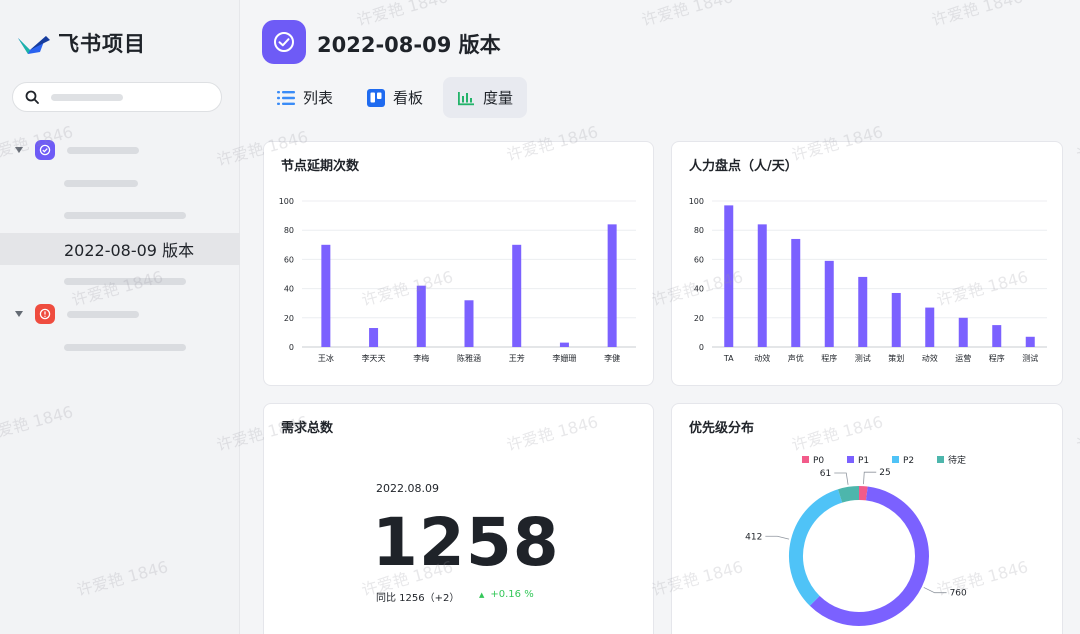 Image resolution: width=1080 pixels, height=634 pixels. Describe the element at coordinates (753, 537) in the screenshot. I see `slice-label: 412` at that location.